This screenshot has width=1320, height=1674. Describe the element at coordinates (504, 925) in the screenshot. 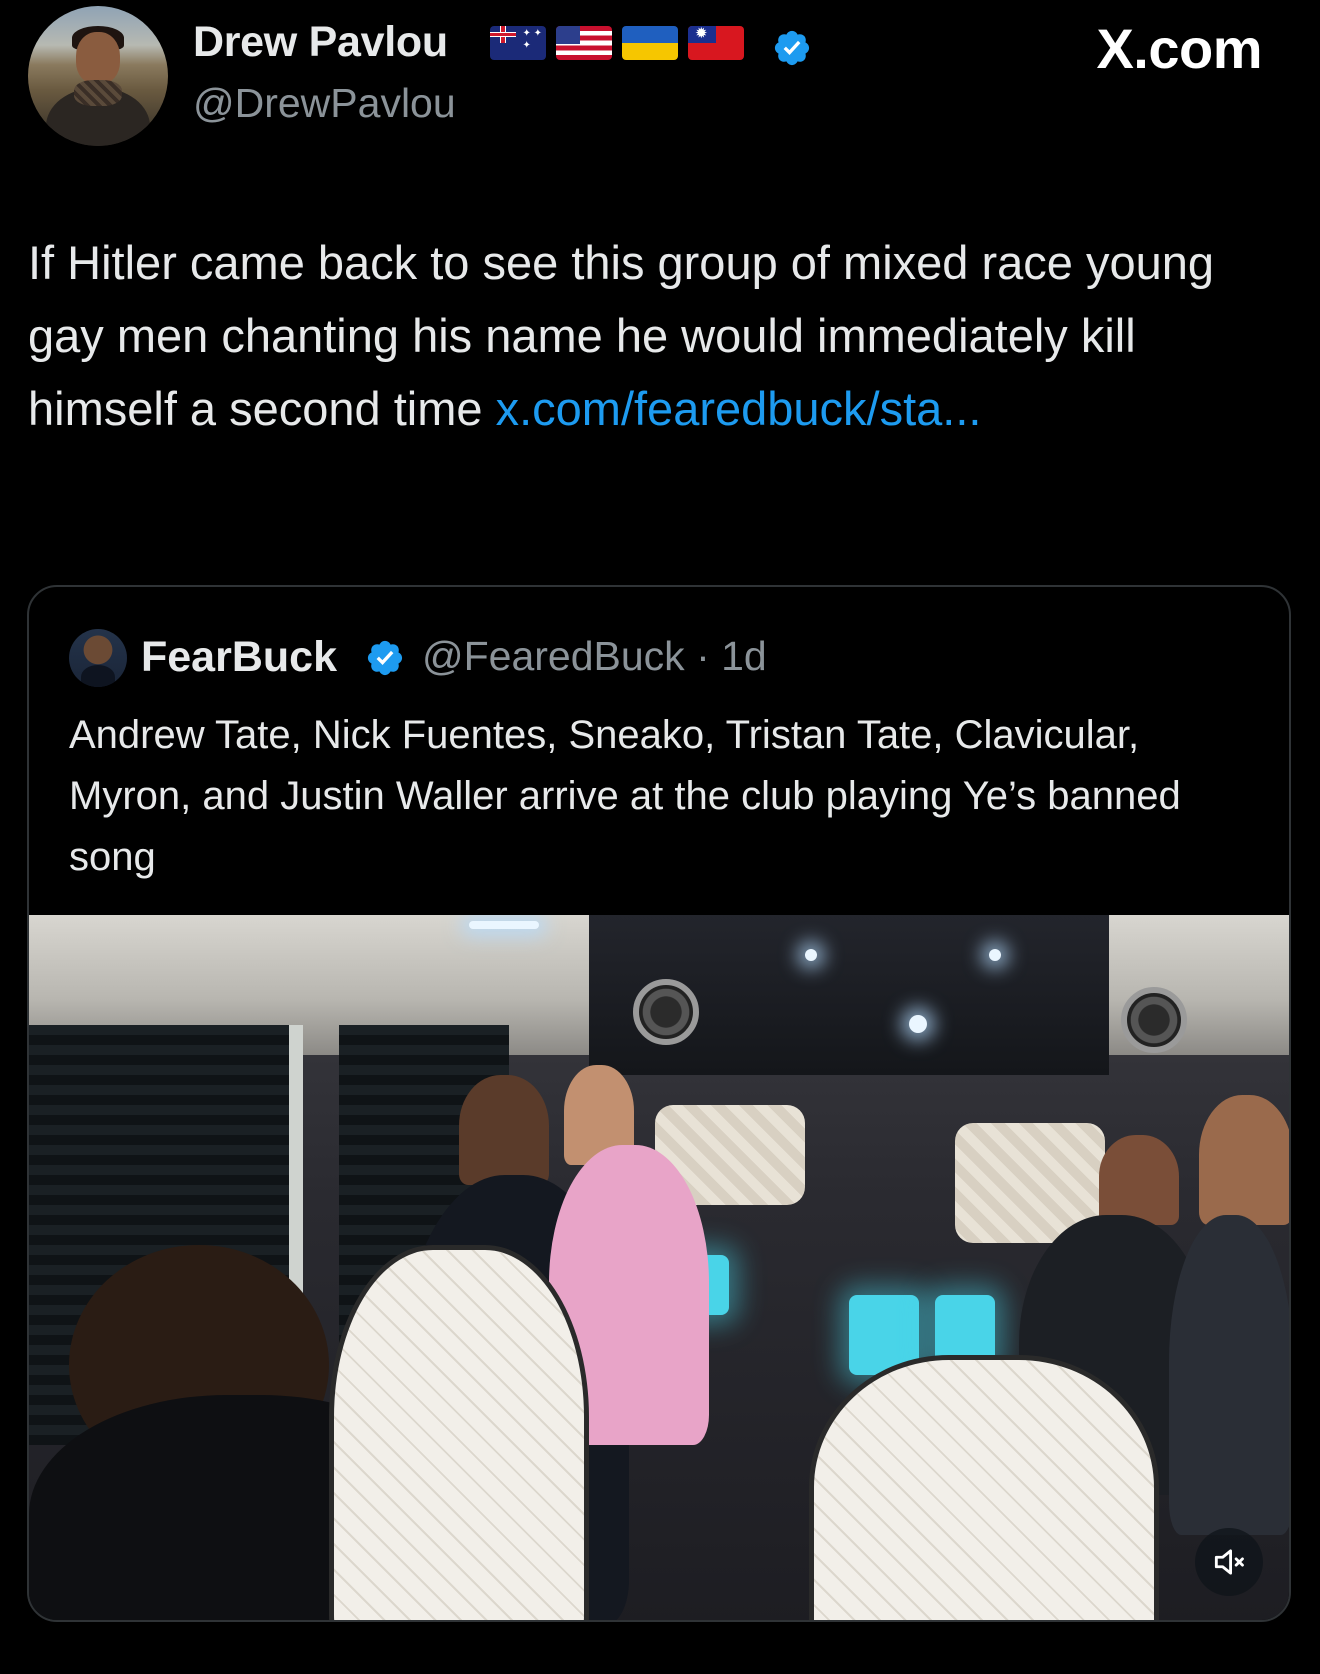

I see `video-light-strip` at that location.